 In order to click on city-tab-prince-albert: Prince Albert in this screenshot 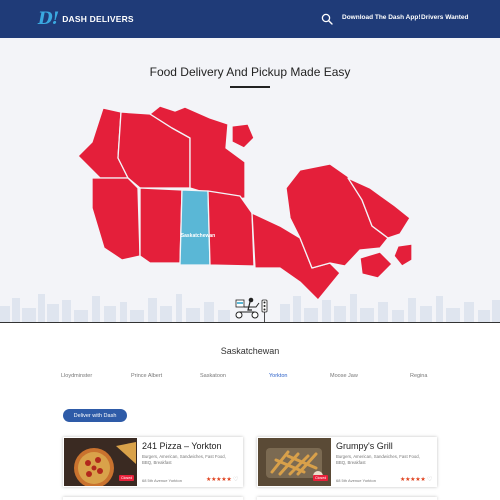, I will do `click(146, 376)`.